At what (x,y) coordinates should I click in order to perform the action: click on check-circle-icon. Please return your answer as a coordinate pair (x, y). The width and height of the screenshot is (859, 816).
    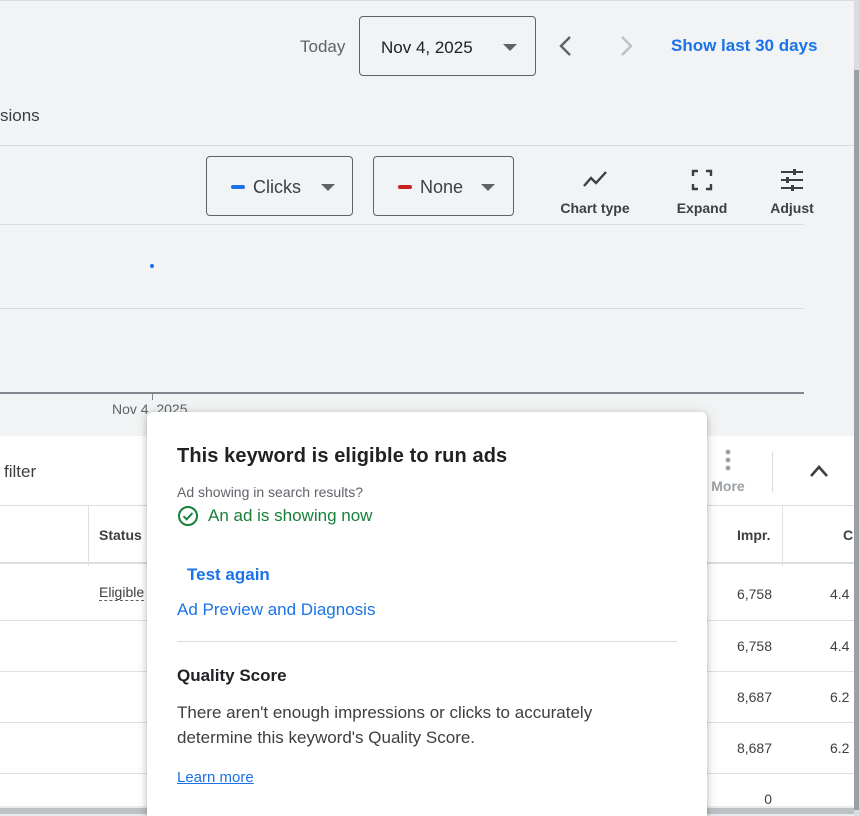
    Looking at the image, I should click on (188, 516).